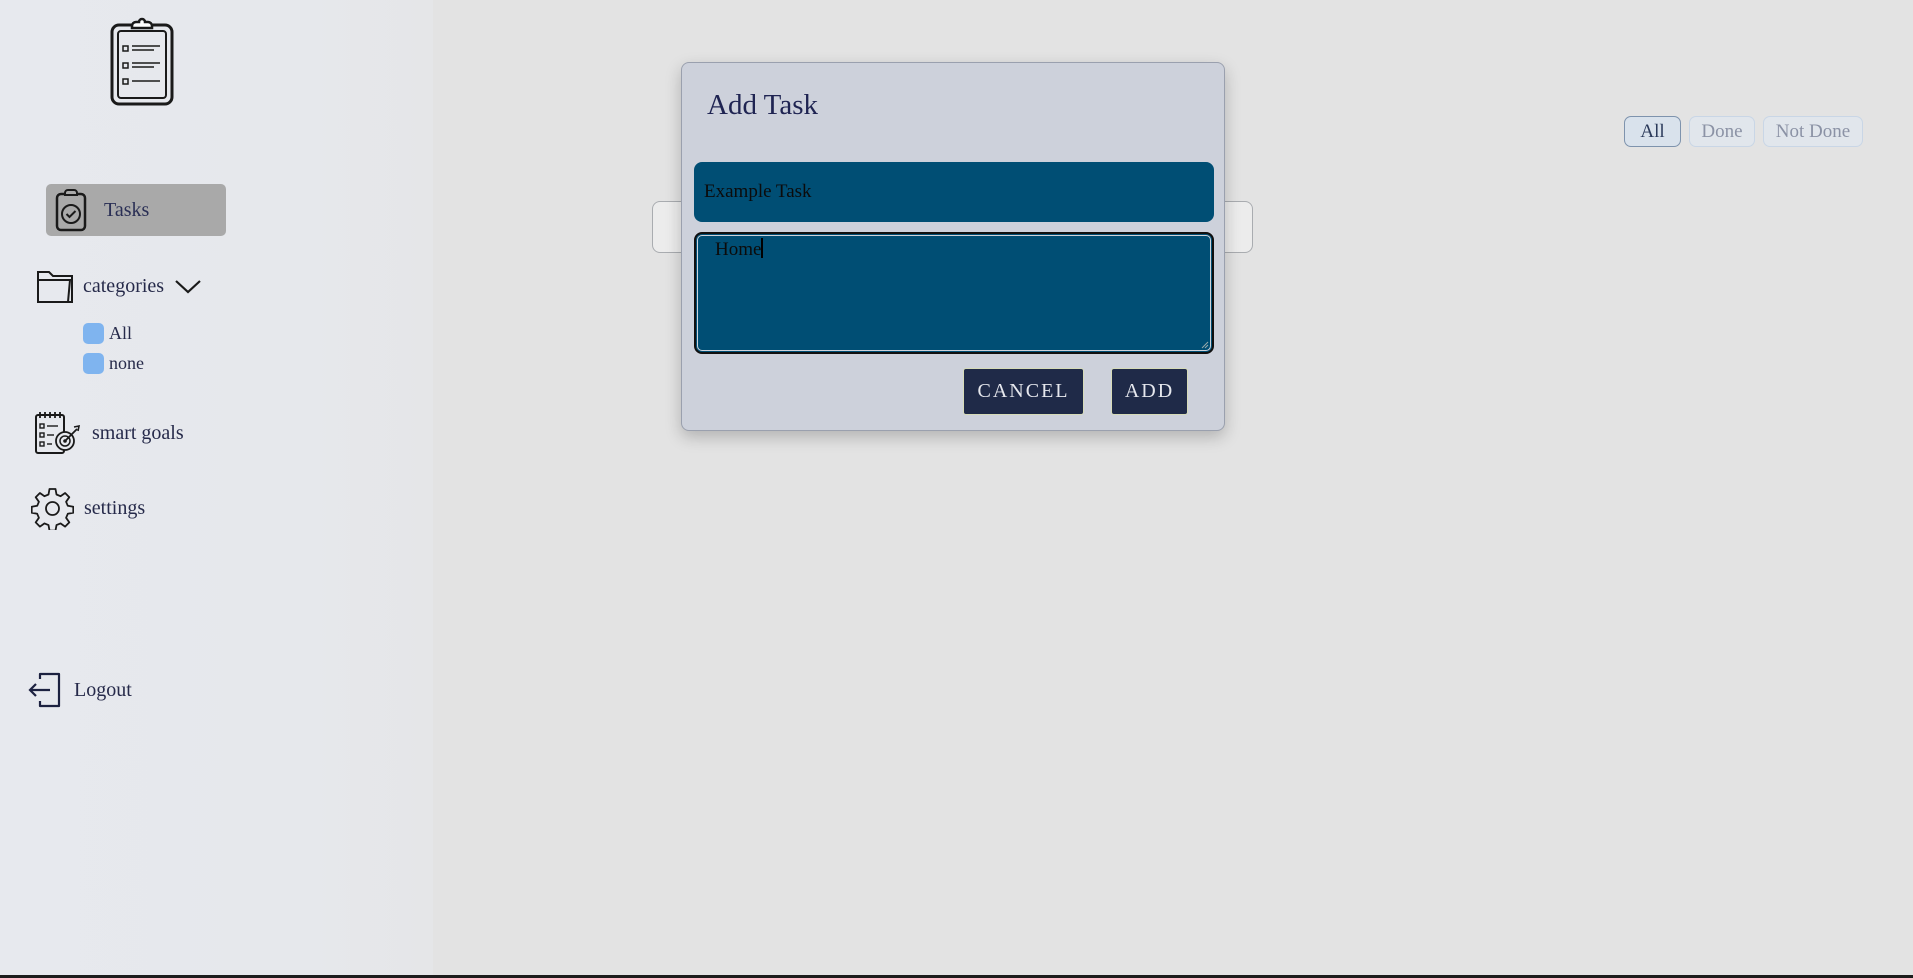  Describe the element at coordinates (138, 432) in the screenshot. I see `sidebar-item-smart-goals-label: smart goals` at that location.